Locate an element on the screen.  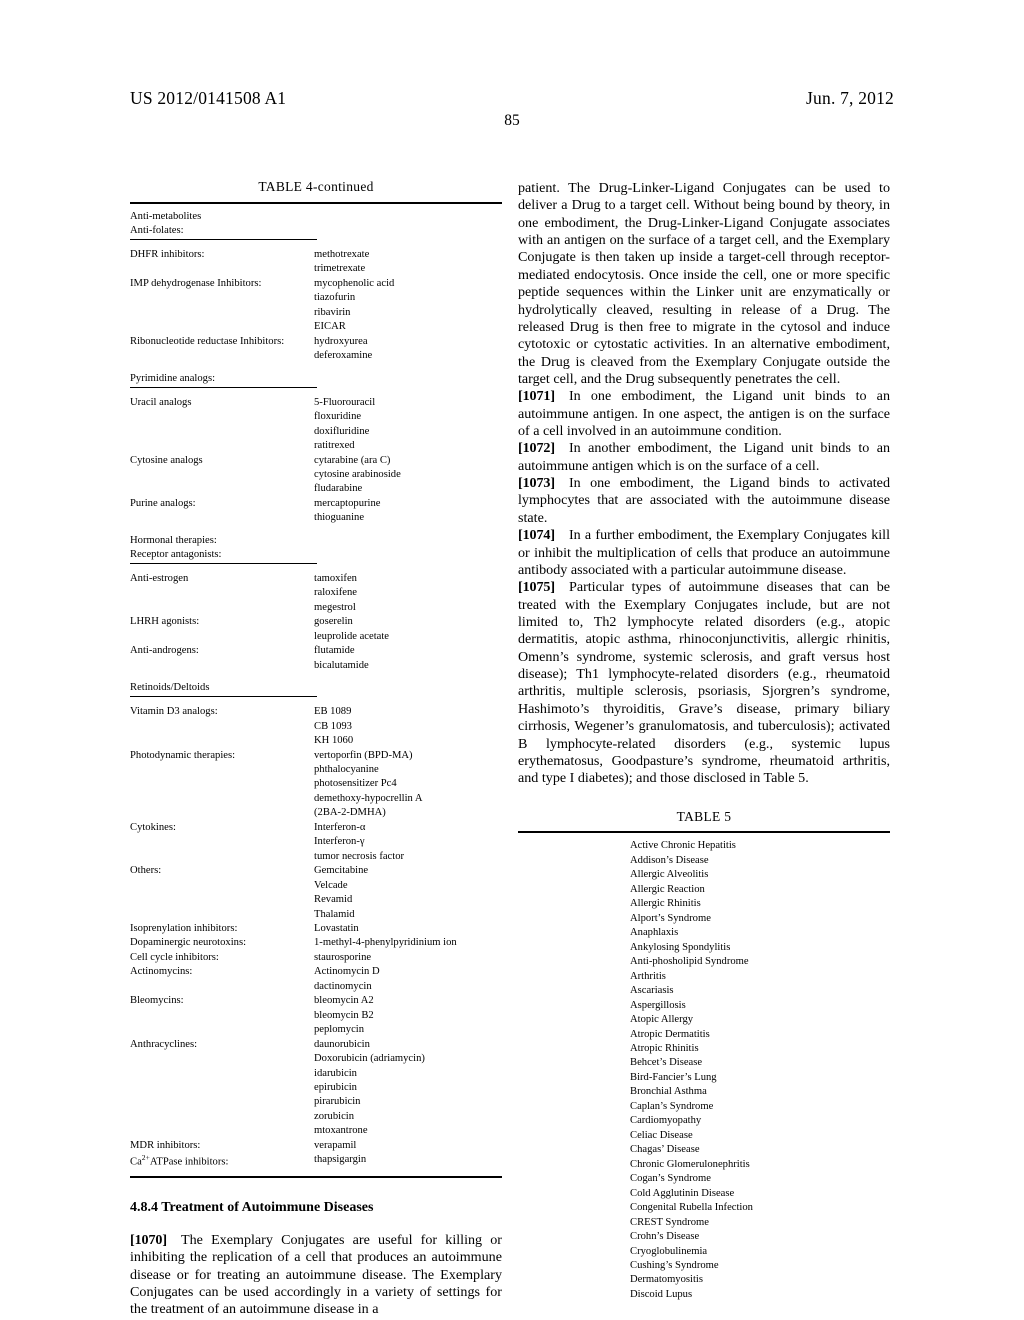
table-cell-value: ribavirin is located at coordinates (332, 312).